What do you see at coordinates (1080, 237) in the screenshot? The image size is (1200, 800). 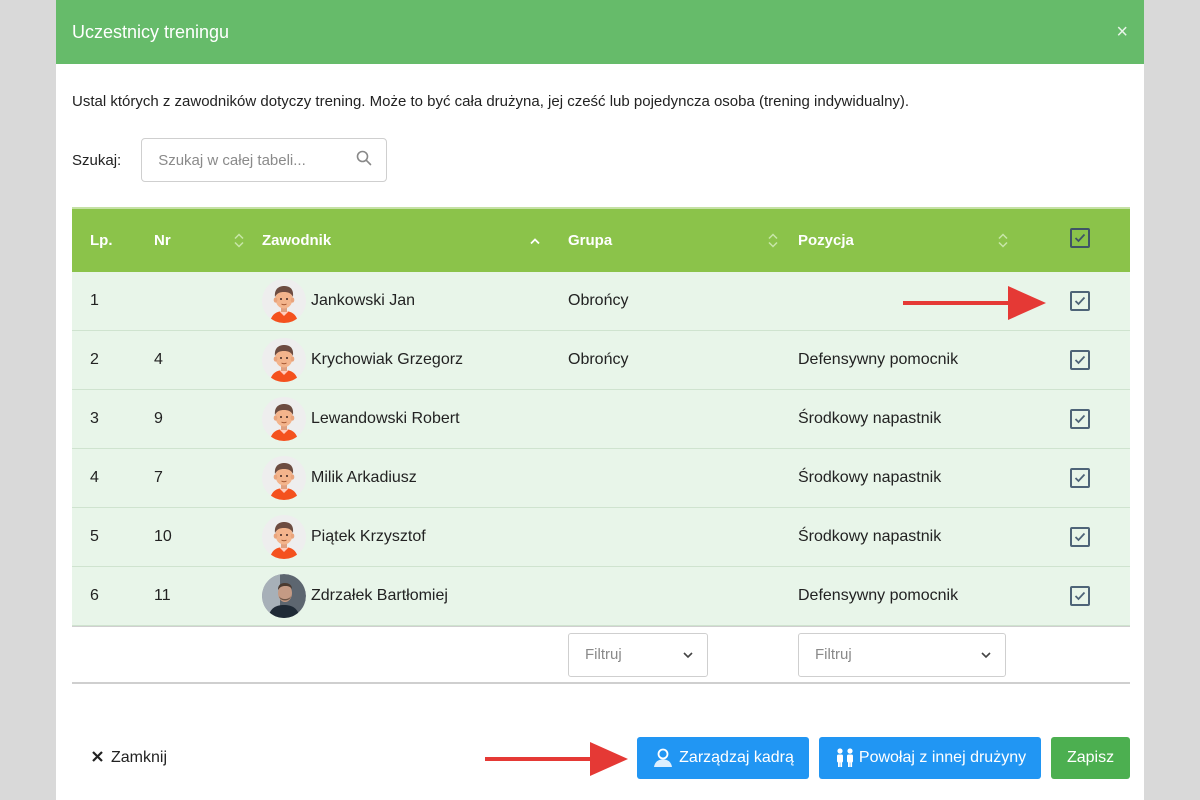 I see `select-all-checkbox` at bounding box center [1080, 237].